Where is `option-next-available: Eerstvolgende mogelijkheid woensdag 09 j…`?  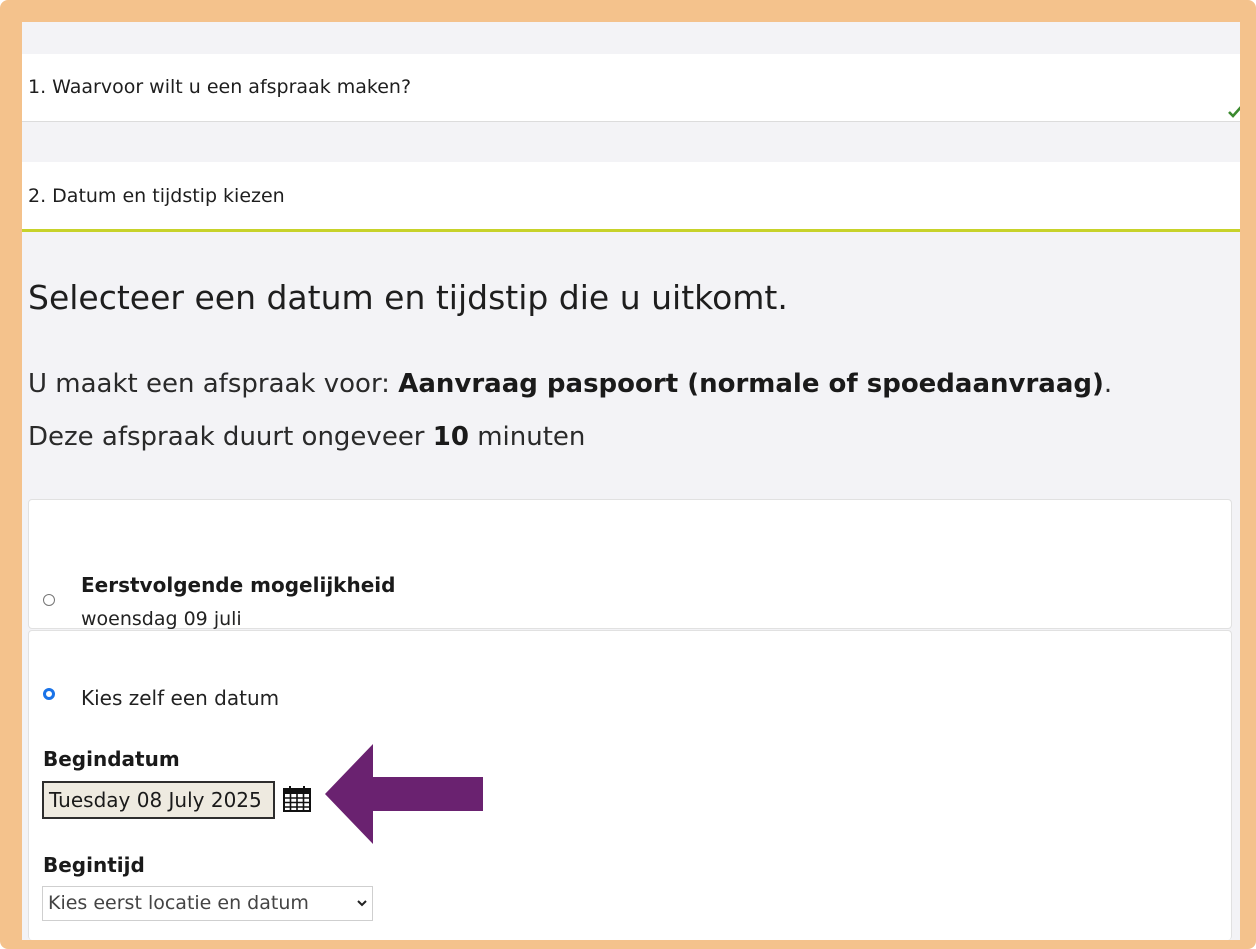
option-next-available: Eerstvolgende mogelijkheid woensdag 09 j… is located at coordinates (630, 564).